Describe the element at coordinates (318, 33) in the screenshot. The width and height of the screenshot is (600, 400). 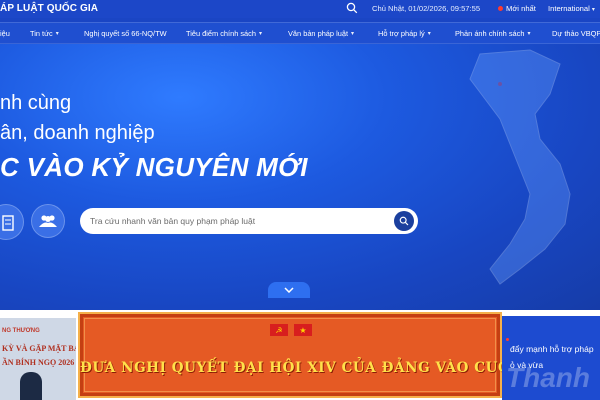
I see `nav-item-label: Văn bản pháp luật` at that location.